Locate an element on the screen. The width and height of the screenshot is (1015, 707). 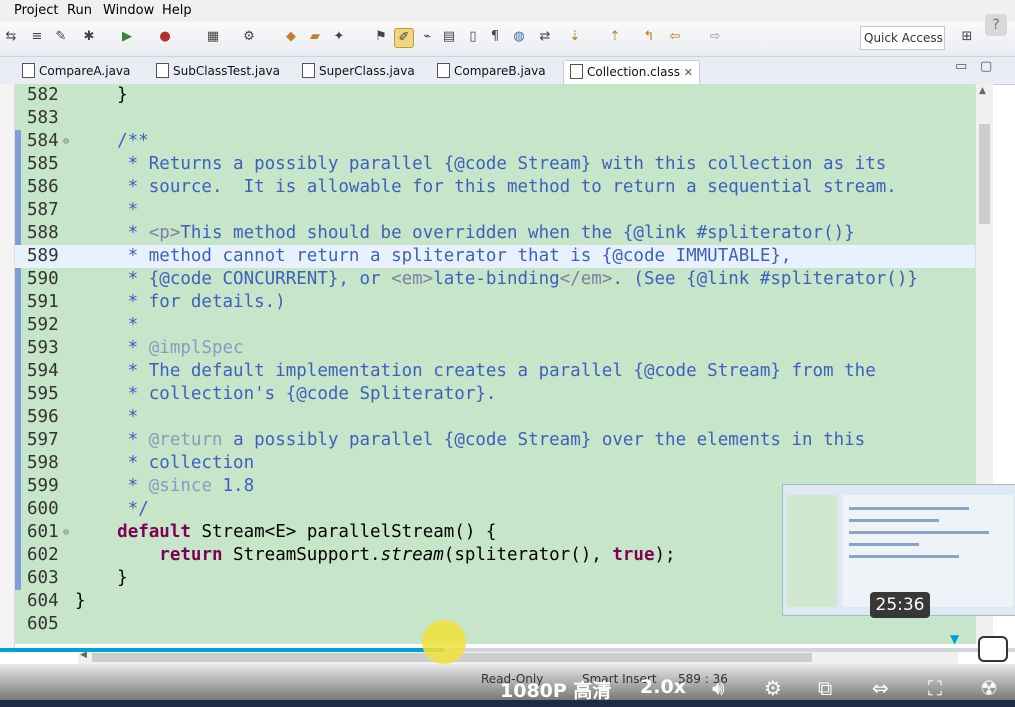
code-text: default Stream<E> parallelStream() { is located at coordinates (307, 532).